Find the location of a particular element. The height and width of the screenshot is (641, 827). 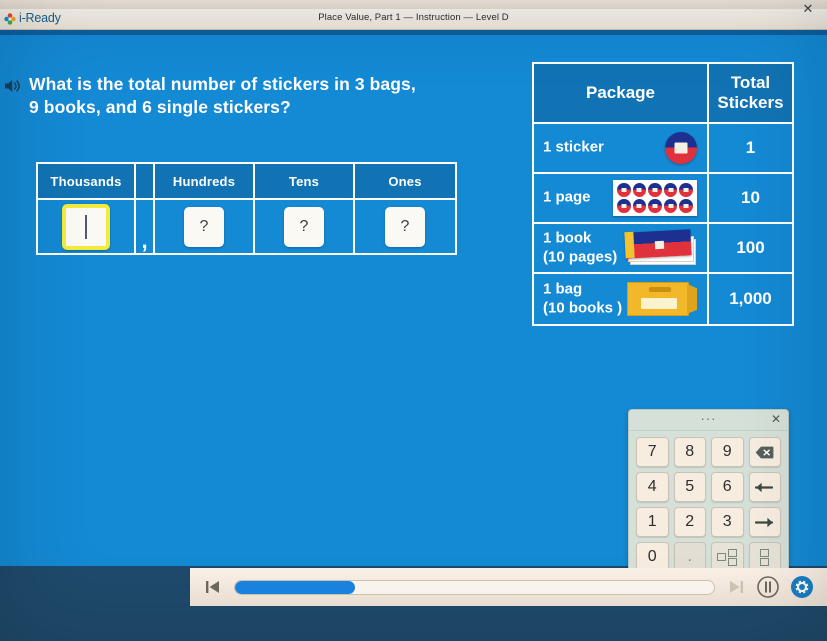

pause-icon is located at coordinates (768, 587).